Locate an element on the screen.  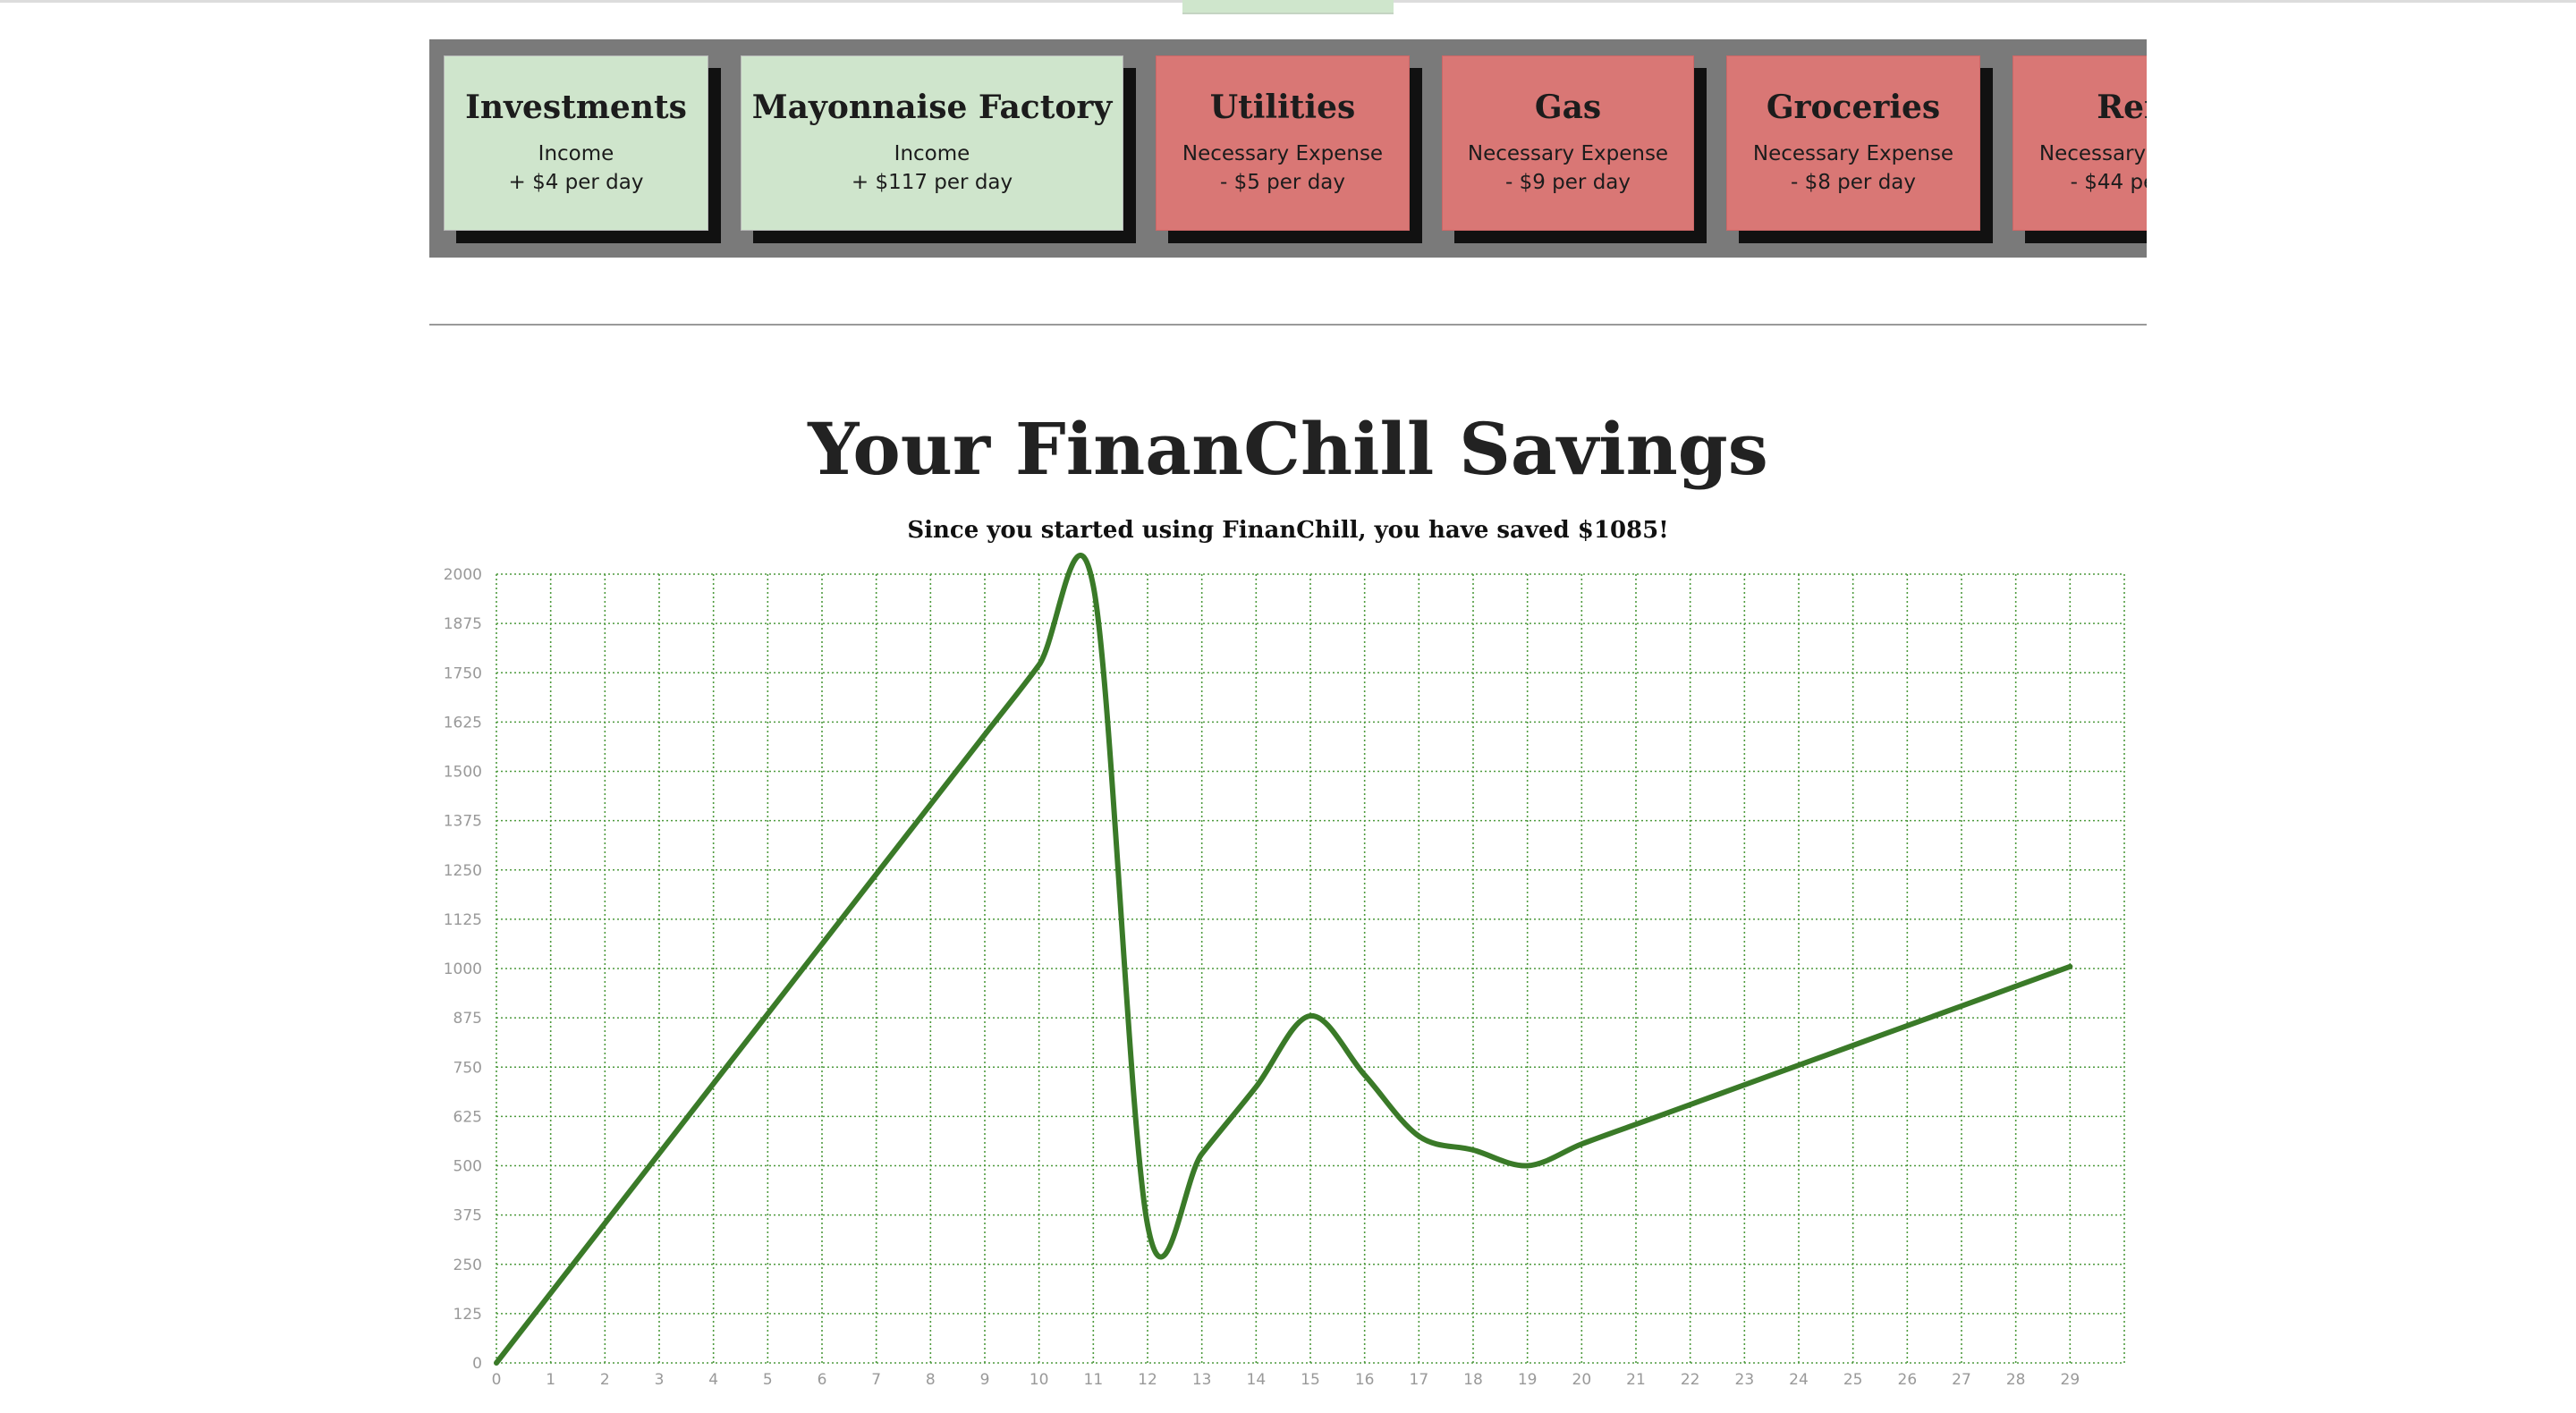
card-amount: - $44 per day is located at coordinates (2108, 182).